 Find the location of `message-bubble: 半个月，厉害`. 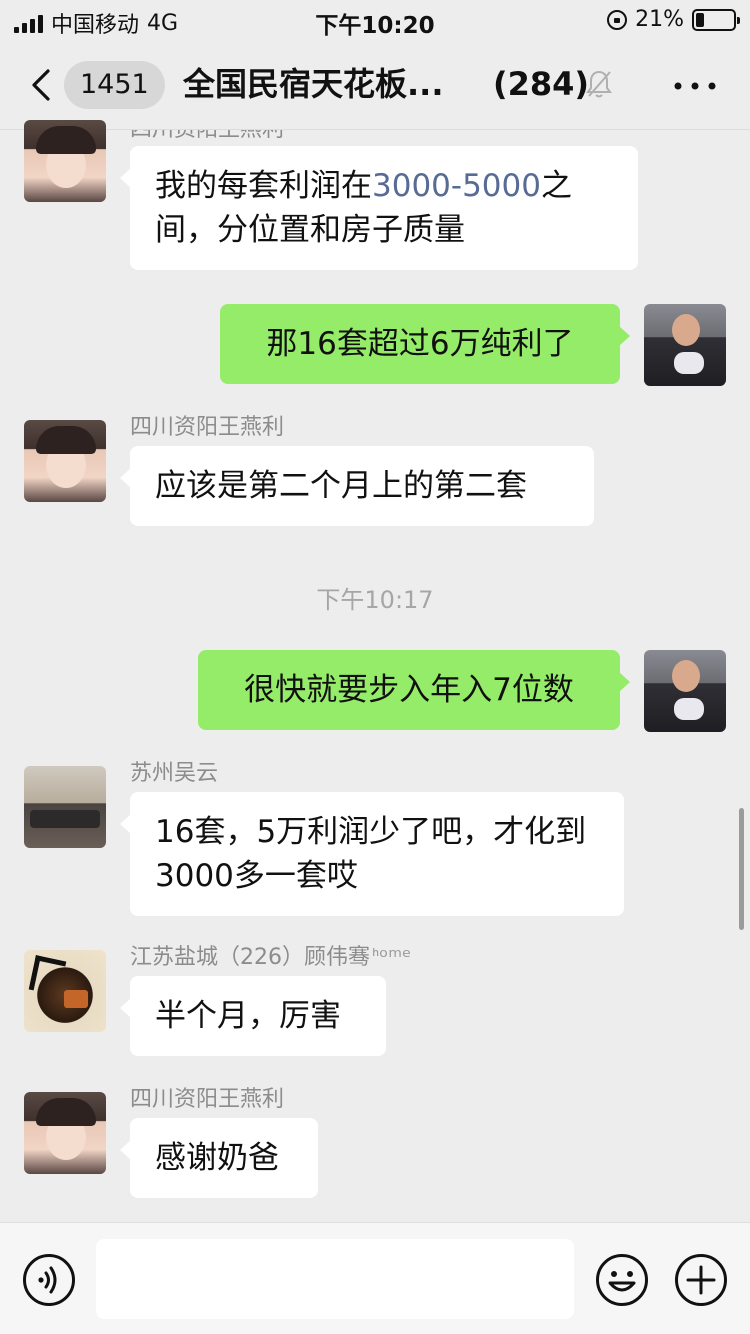

message-bubble: 半个月，厉害 is located at coordinates (253, 1016).